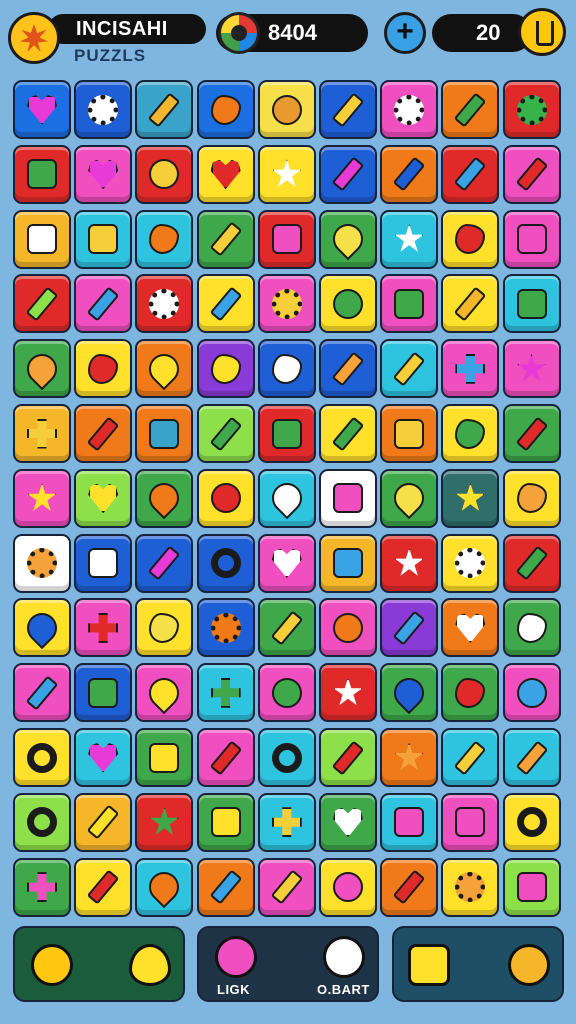 This screenshot has height=1024, width=576. I want to click on cheese-icon, so click(429, 965).